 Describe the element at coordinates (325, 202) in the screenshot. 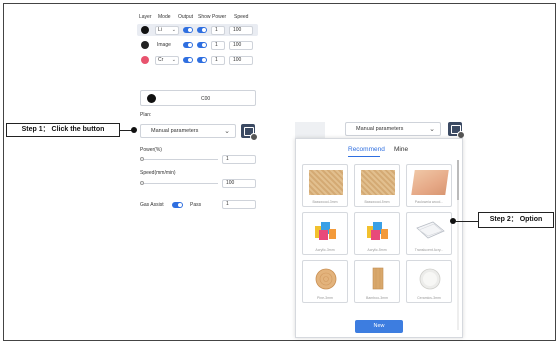

I see `material-label: Basswood-3mm` at that location.